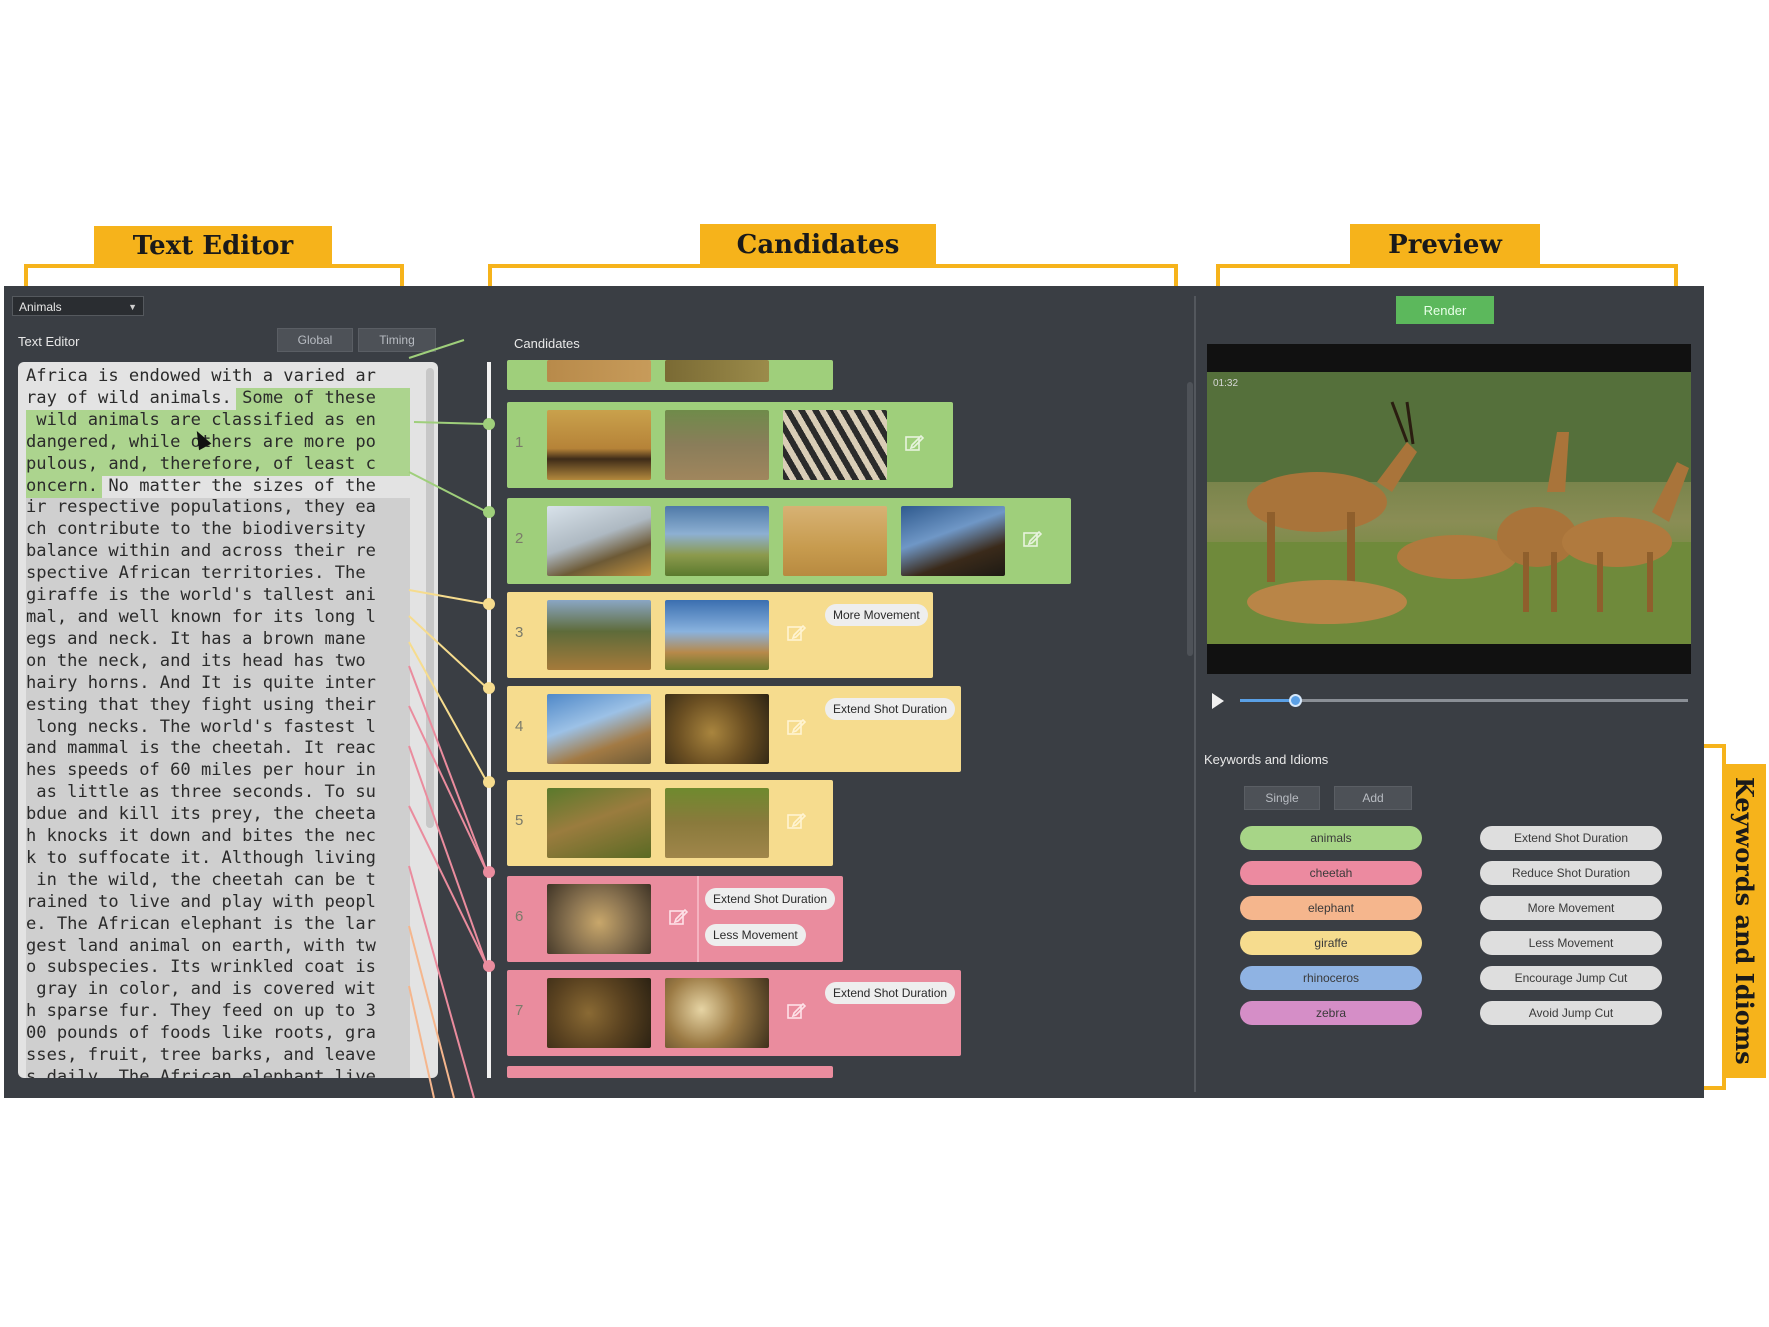  Describe the element at coordinates (519, 820) in the screenshot. I see `candidate-number: 5` at that location.